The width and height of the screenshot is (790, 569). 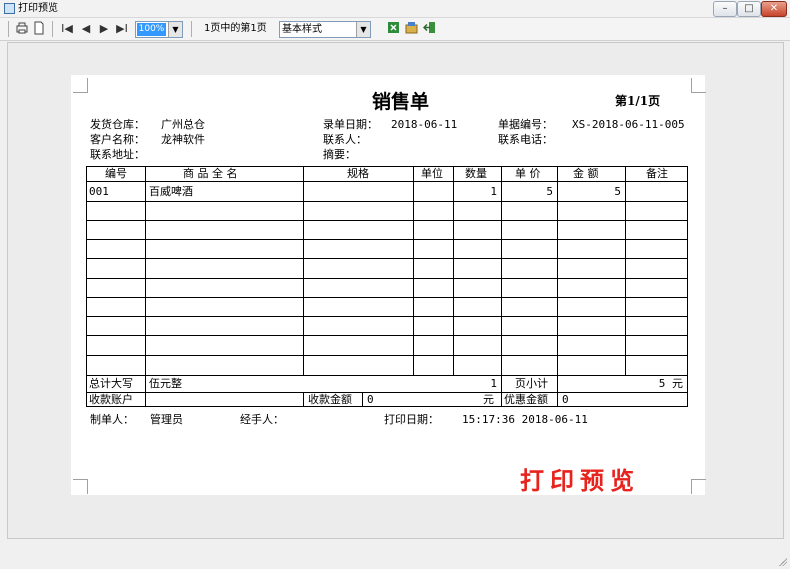 I want to click on maximize-button: □, so click(x=749, y=9).